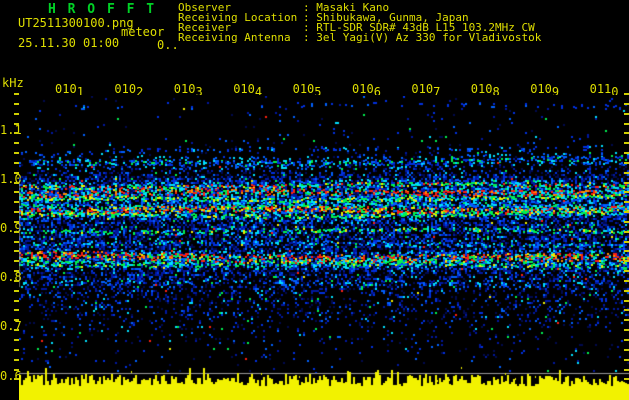 This screenshot has height=400, width=629. Describe the element at coordinates (366, 88) in the screenshot. I see `time-label: 0106` at that location.